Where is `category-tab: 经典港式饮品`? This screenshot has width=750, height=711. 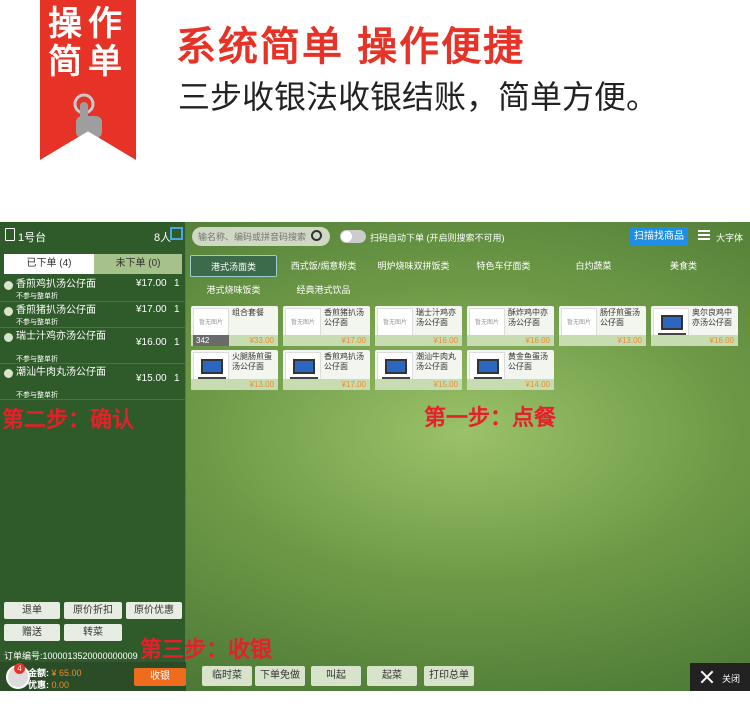
category-tab: 经典港式饮品 is located at coordinates (323, 290).